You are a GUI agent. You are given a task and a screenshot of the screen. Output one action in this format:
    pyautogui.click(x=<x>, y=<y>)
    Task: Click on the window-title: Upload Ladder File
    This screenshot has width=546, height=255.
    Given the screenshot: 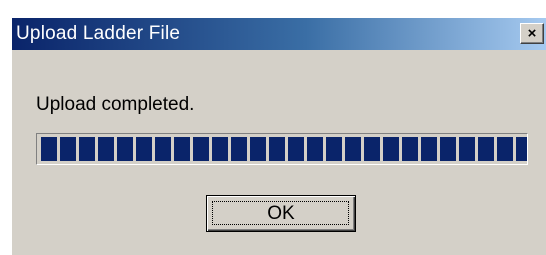 What is the action you would take?
    pyautogui.click(x=98, y=33)
    